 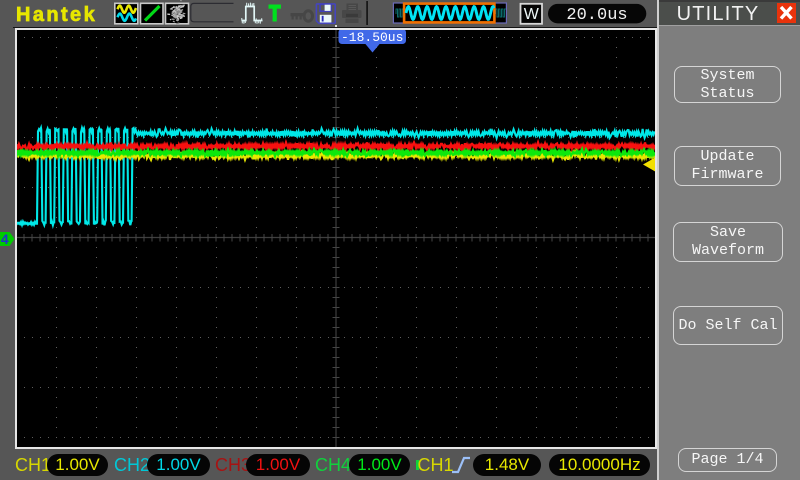 I want to click on svg-text: 4, so click(x=5, y=239).